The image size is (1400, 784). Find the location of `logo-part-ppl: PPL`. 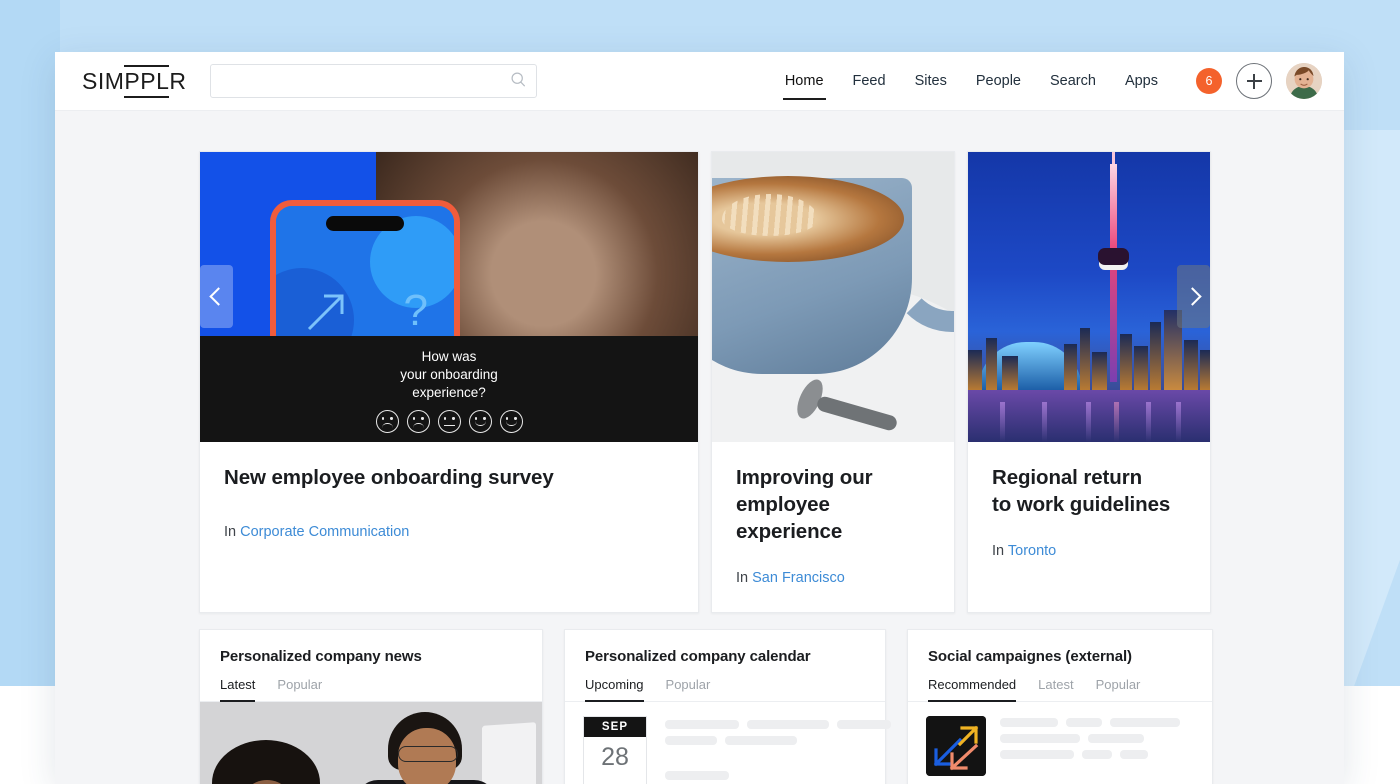

logo-part-ppl: PPL is located at coordinates (147, 81).